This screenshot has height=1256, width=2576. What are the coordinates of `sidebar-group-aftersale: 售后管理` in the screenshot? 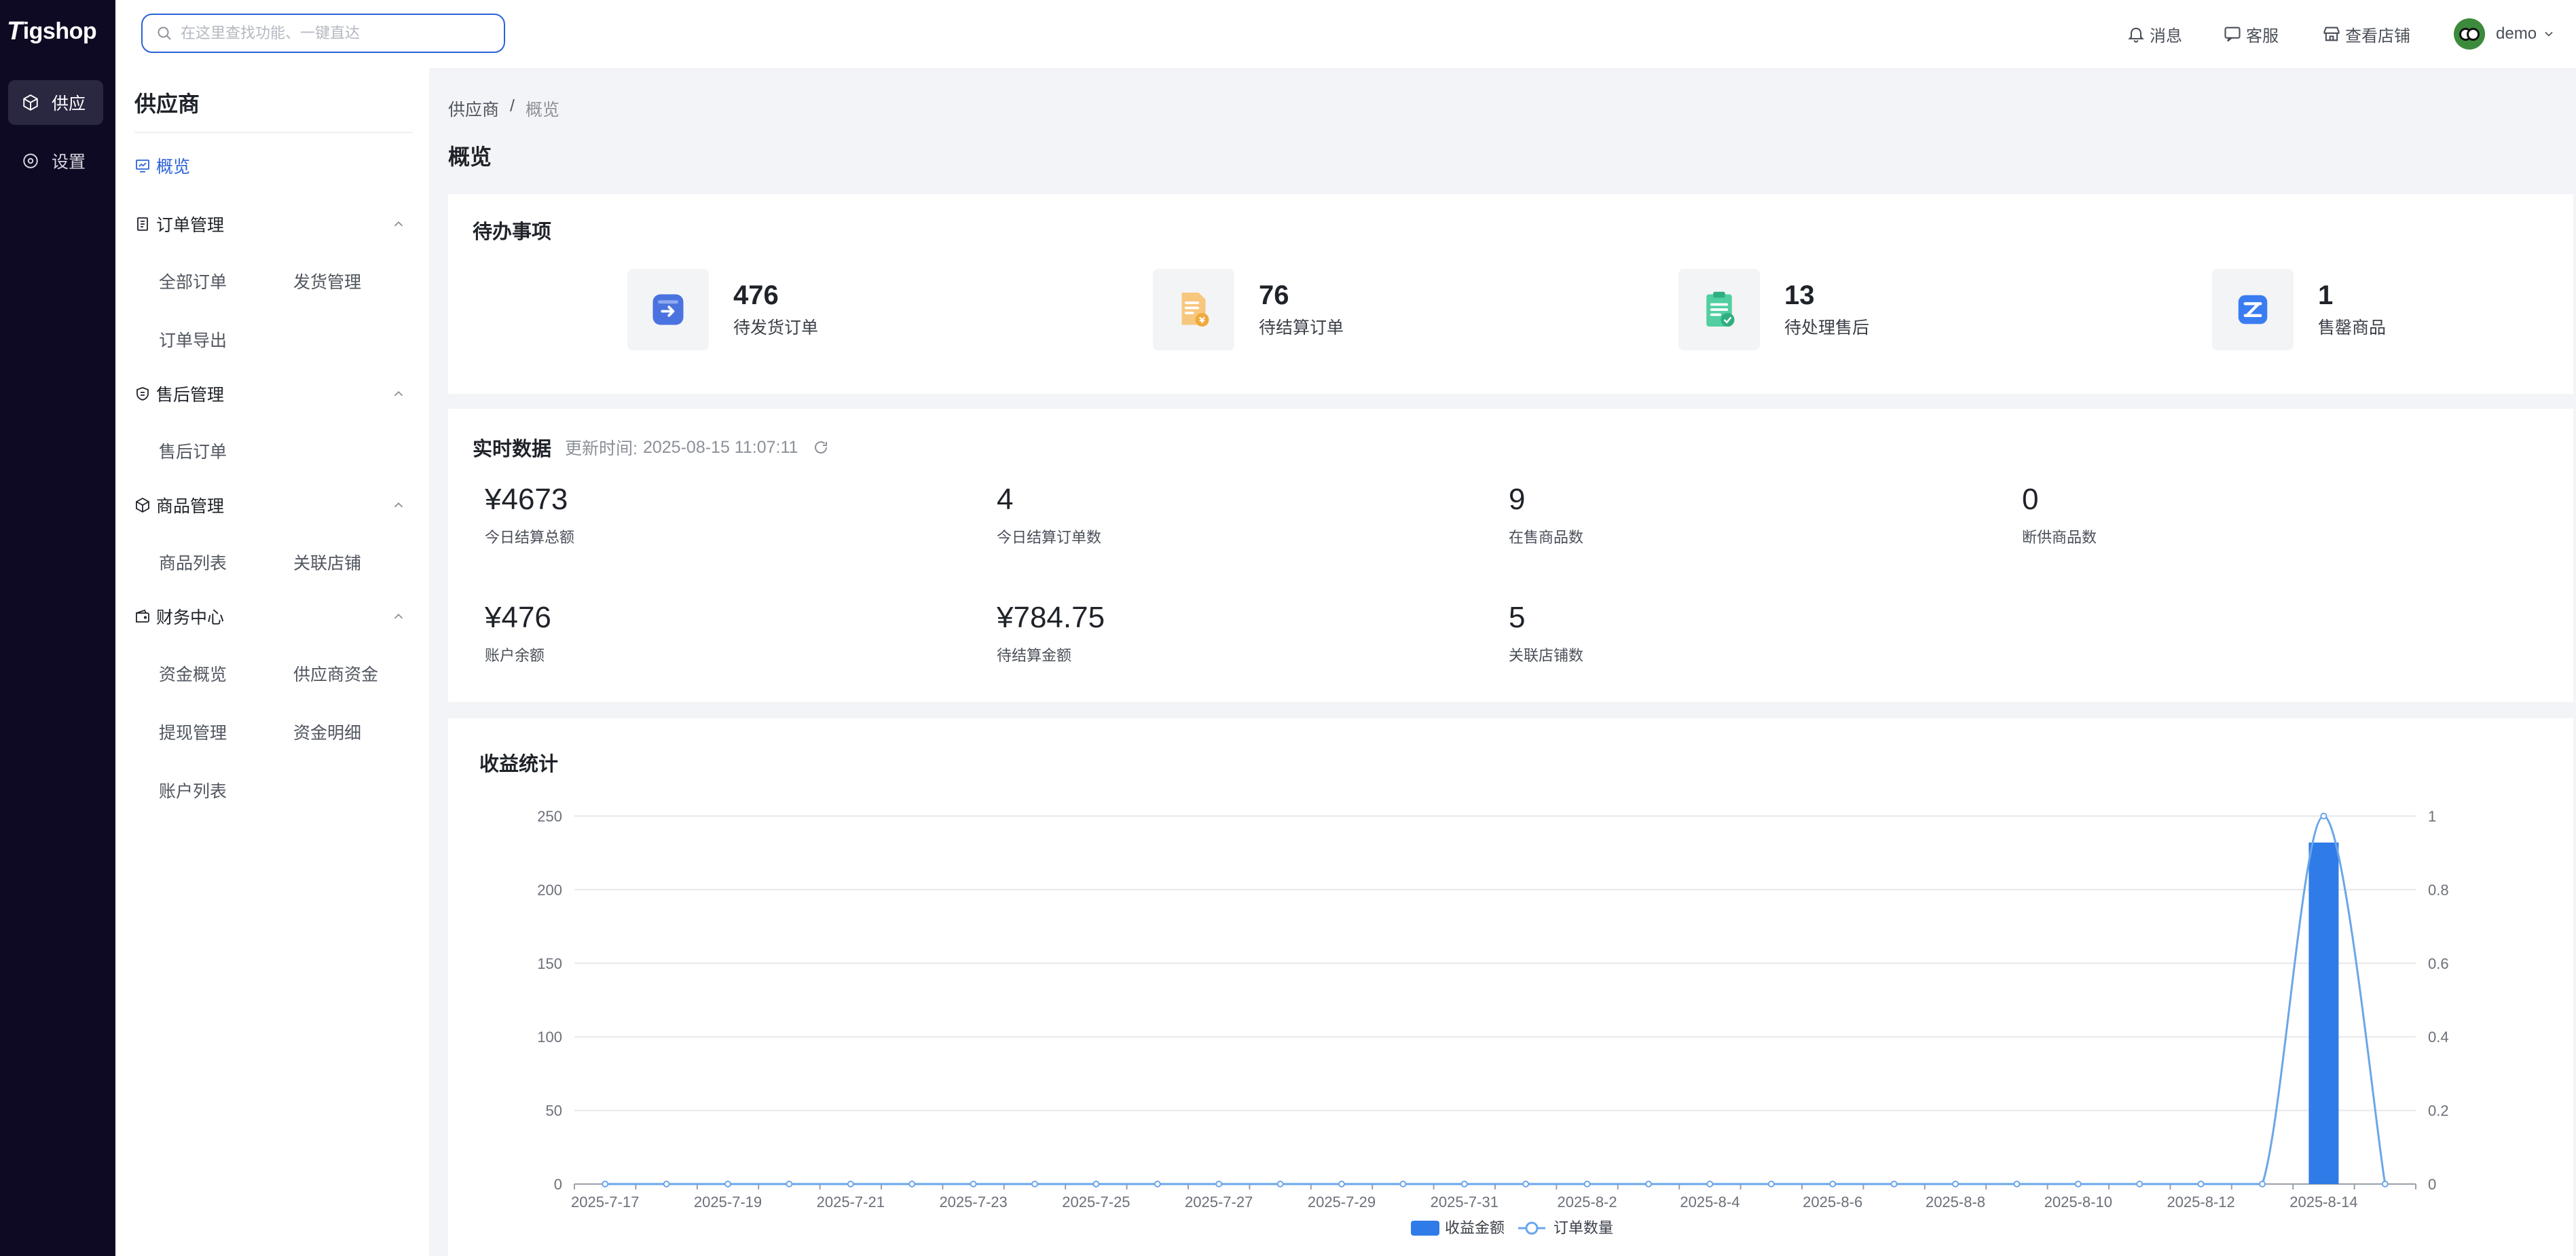 It's located at (273, 393).